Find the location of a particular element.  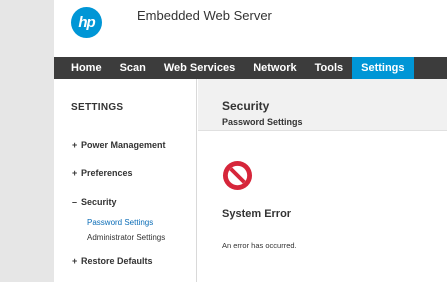

nav-tab-network: Network is located at coordinates (274, 68).